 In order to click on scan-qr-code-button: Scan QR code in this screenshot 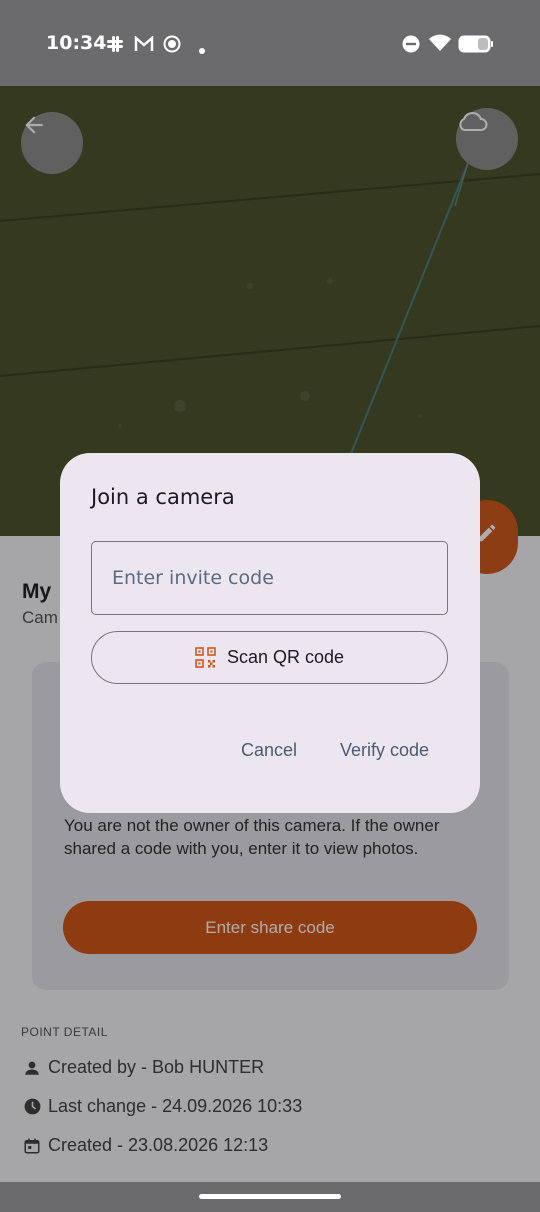, I will do `click(269, 657)`.